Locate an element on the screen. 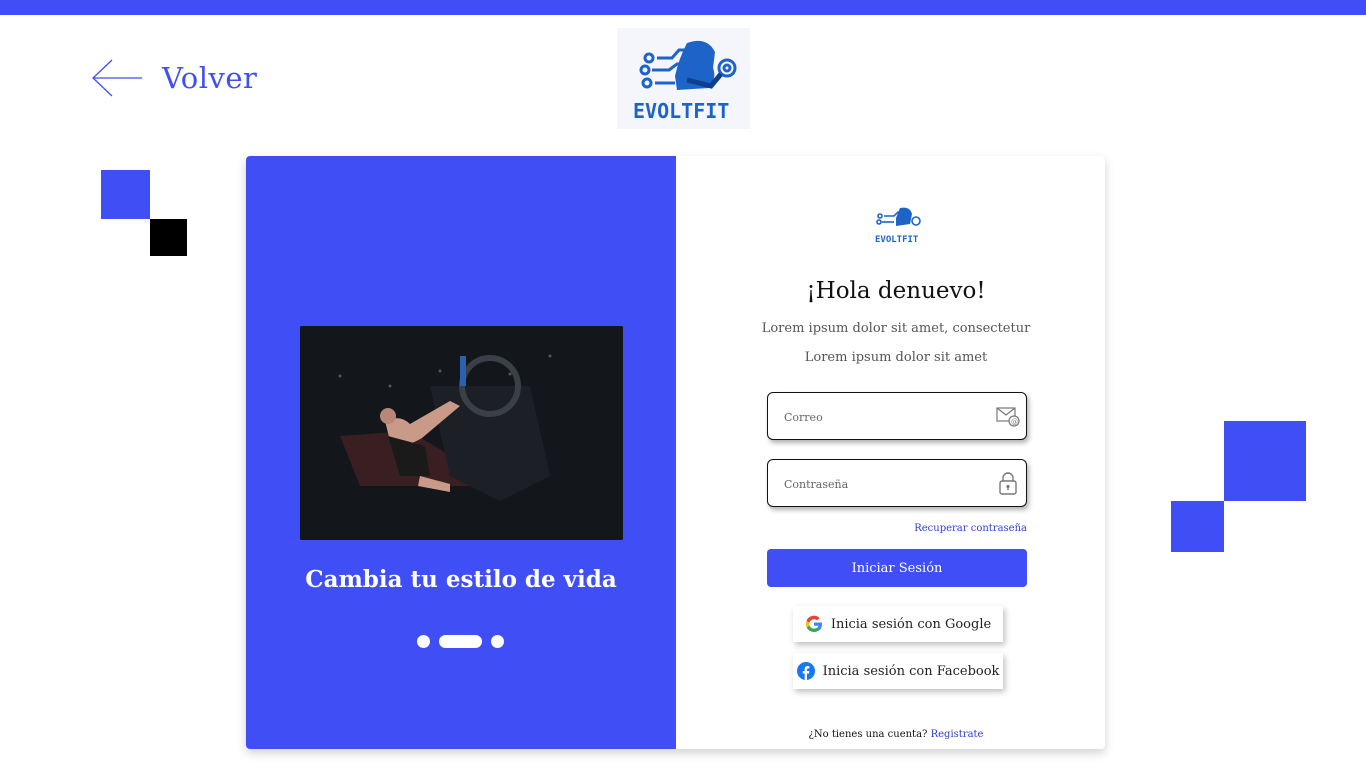 The width and height of the screenshot is (1366, 768). hero-photo is located at coordinates (461, 433).